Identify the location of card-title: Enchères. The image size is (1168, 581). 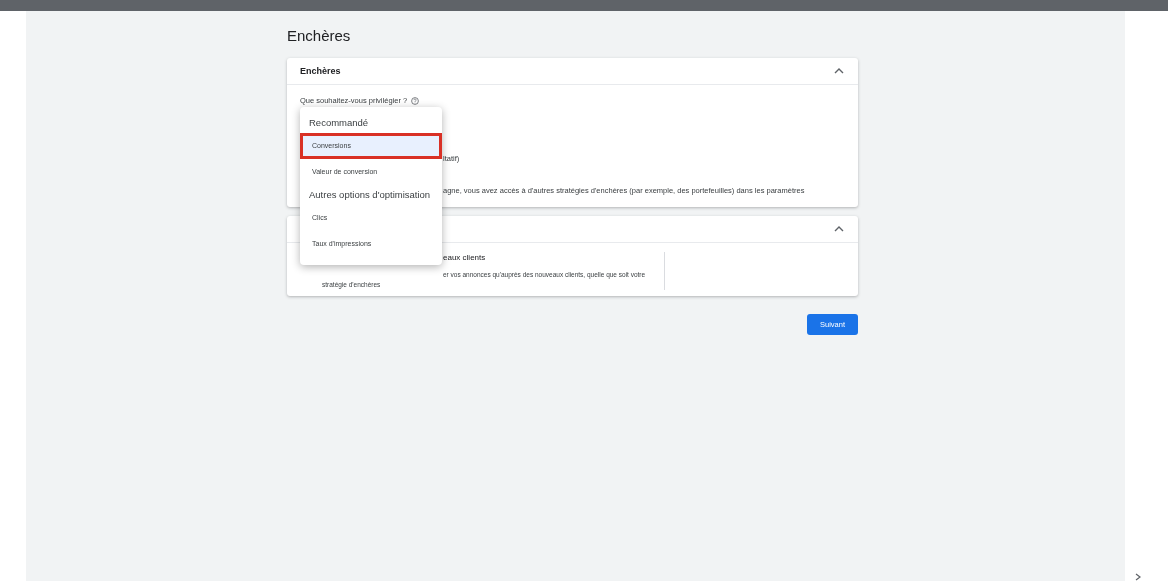
(320, 71).